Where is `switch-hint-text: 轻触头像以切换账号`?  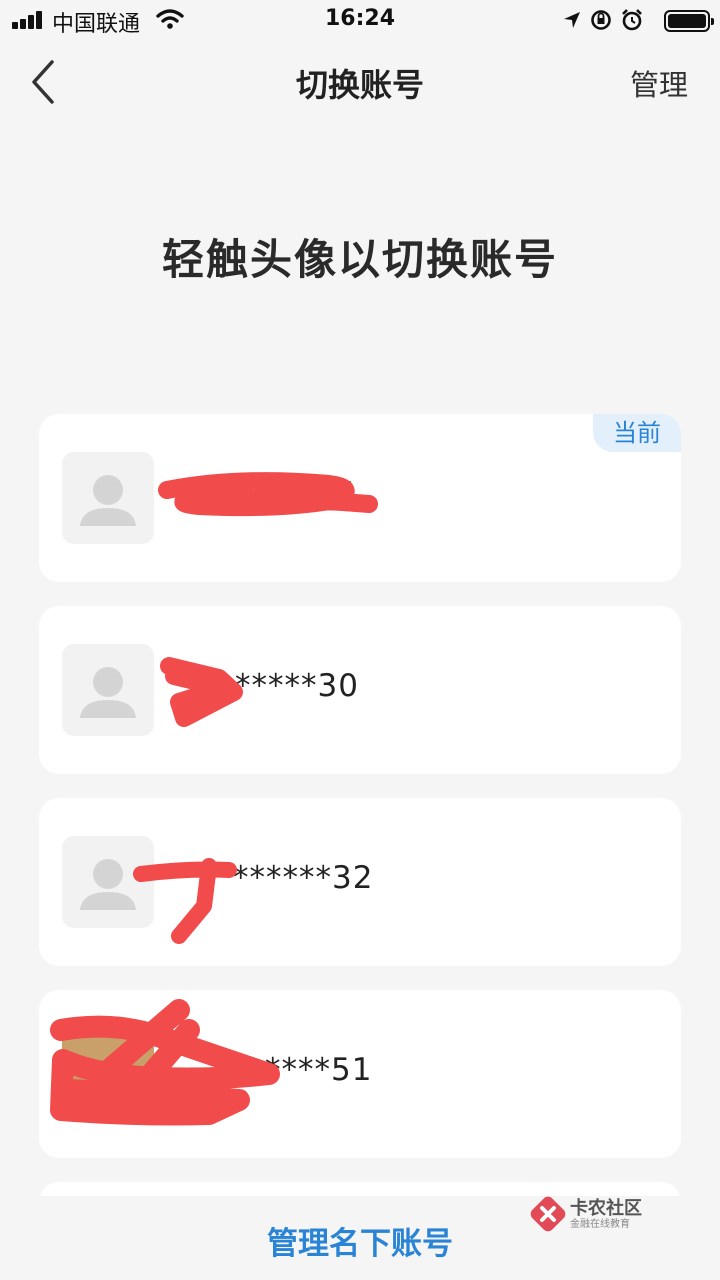 switch-hint-text: 轻触头像以切换账号 is located at coordinates (359, 259).